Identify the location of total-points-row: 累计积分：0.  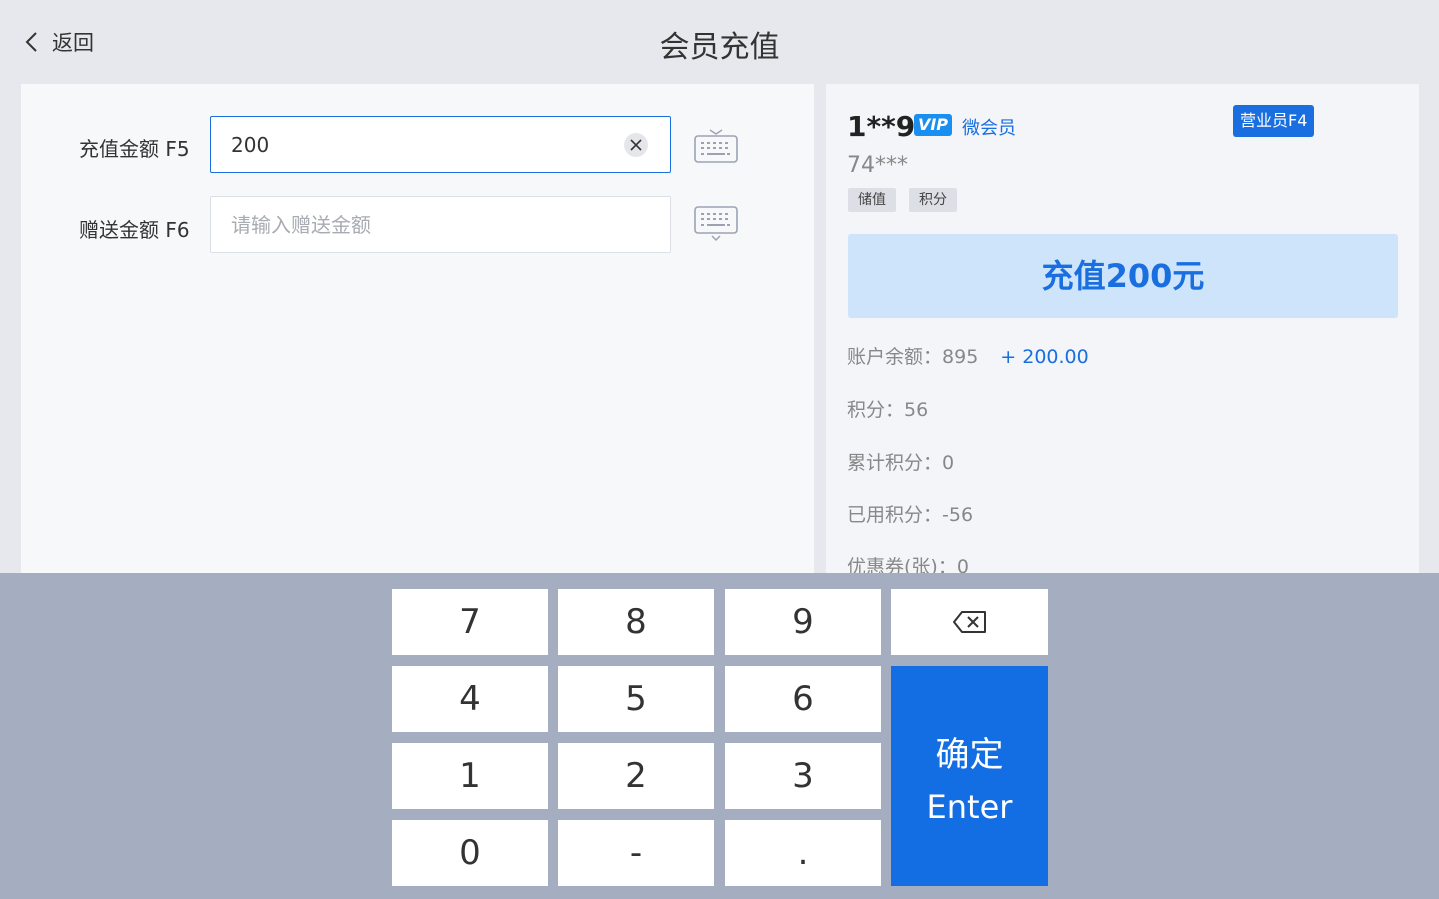
(900, 461).